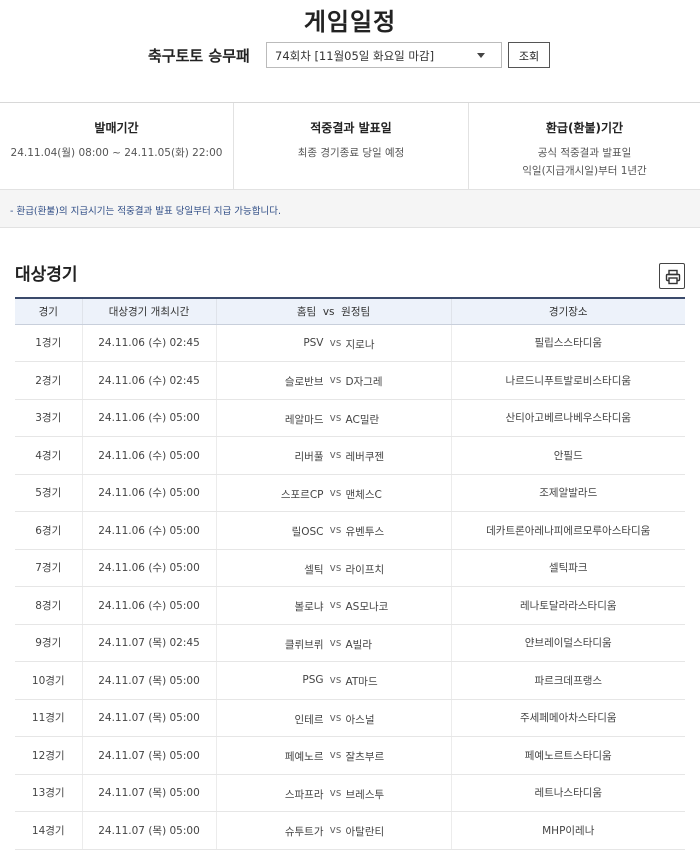  I want to click on match-venue: 셀틱파크, so click(567, 568).